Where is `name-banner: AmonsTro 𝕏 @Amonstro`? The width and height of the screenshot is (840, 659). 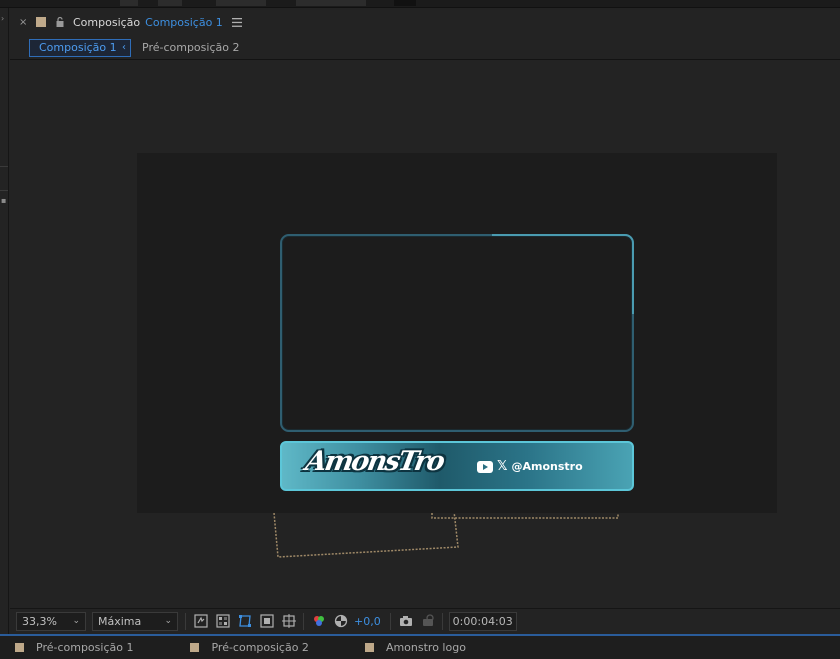
name-banner: AmonsTro 𝕏 @Amonstro is located at coordinates (457, 466).